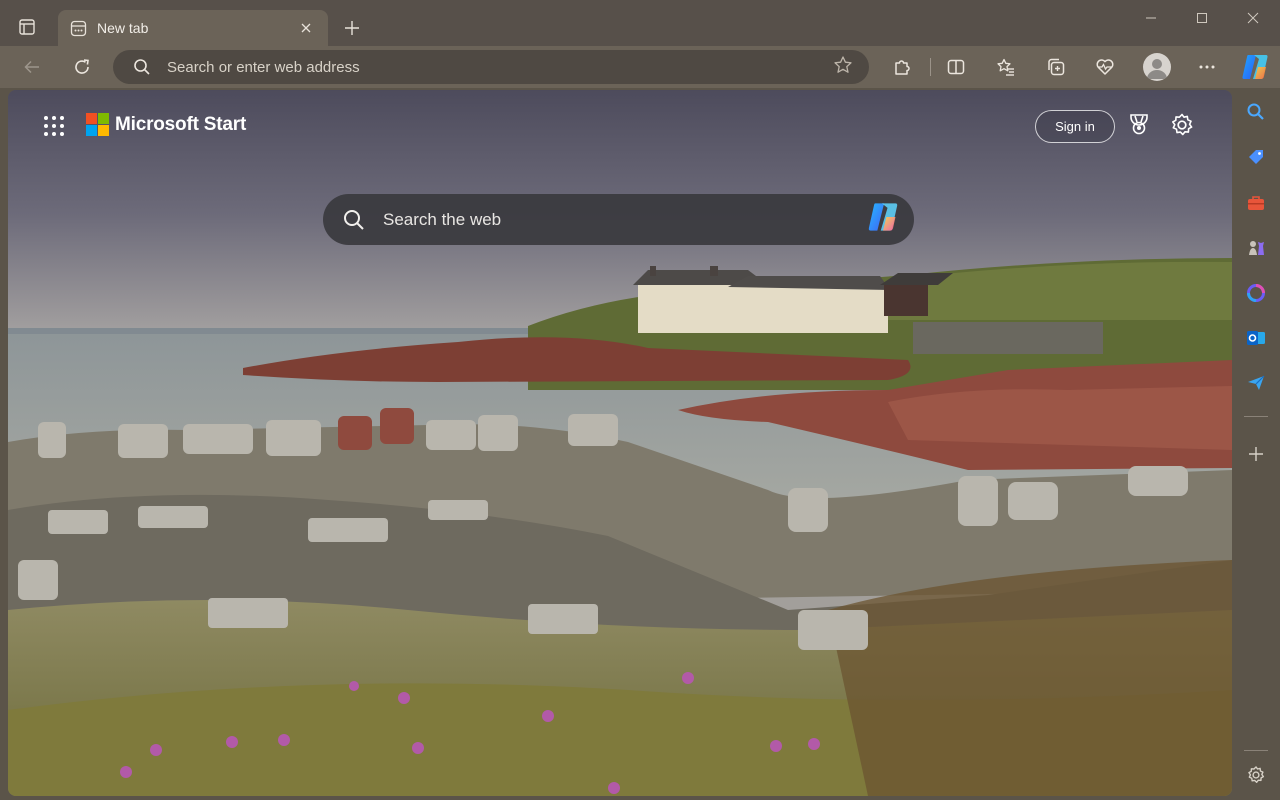  I want to click on microsoft-365-icon, so click(1256, 293).